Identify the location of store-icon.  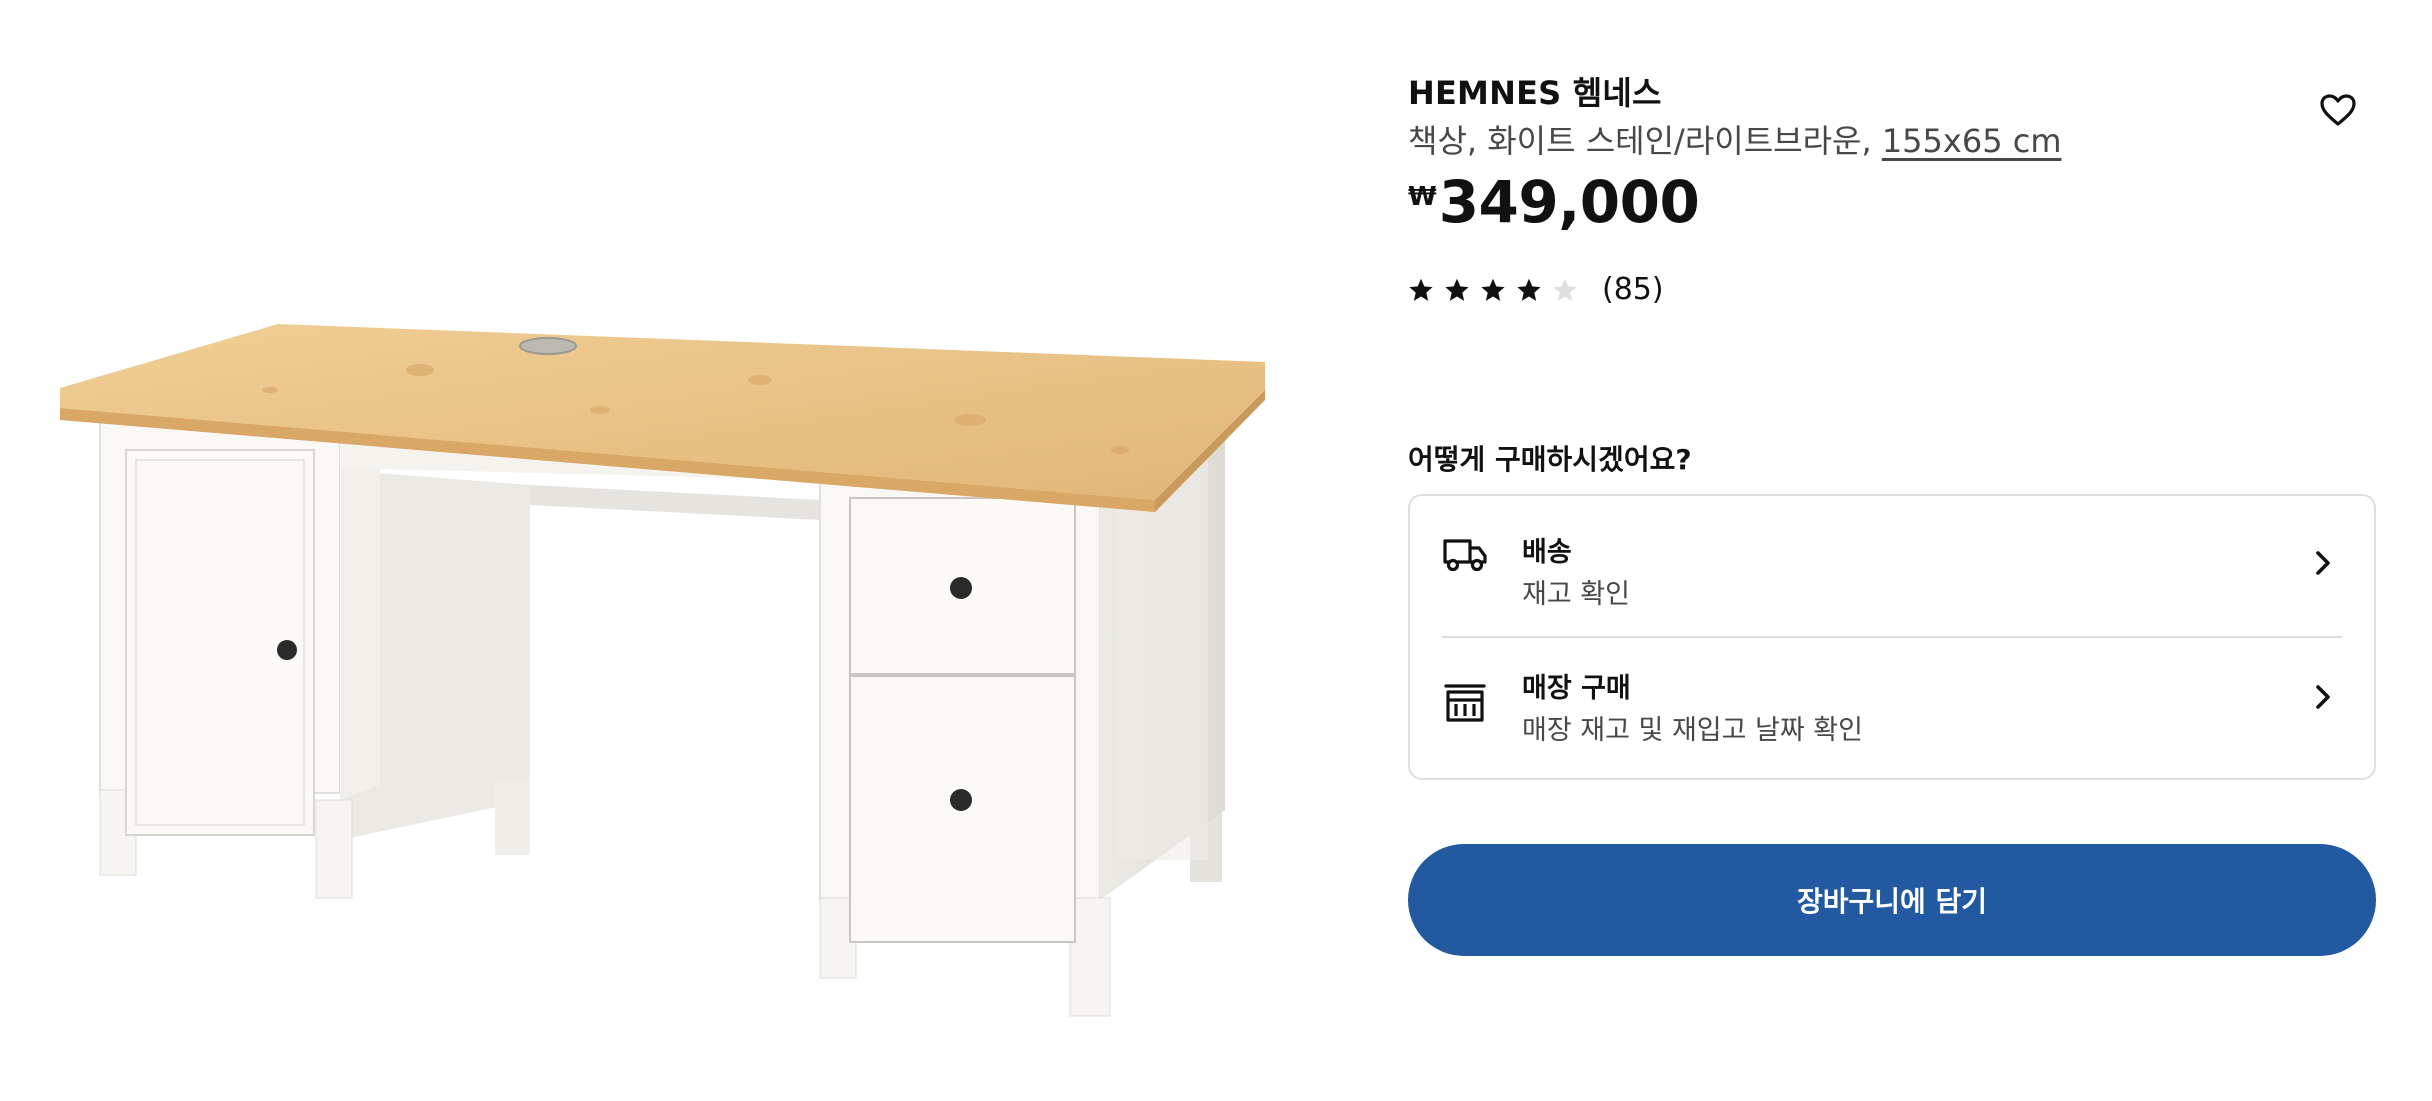
(1465, 703).